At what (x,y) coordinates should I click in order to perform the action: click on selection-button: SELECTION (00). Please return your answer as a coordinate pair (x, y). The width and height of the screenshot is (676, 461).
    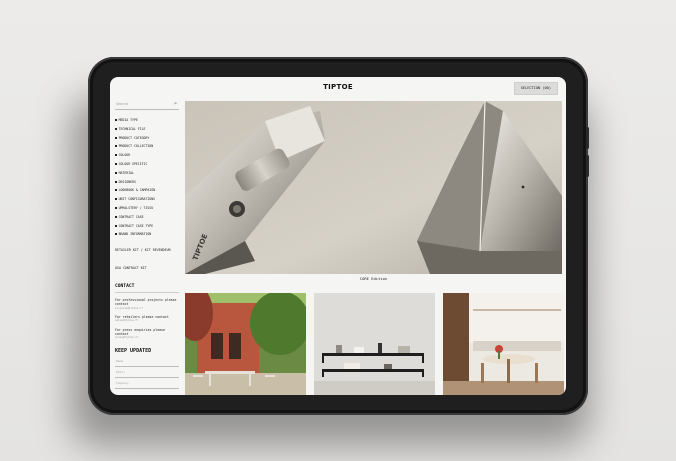
    Looking at the image, I should click on (535, 88).